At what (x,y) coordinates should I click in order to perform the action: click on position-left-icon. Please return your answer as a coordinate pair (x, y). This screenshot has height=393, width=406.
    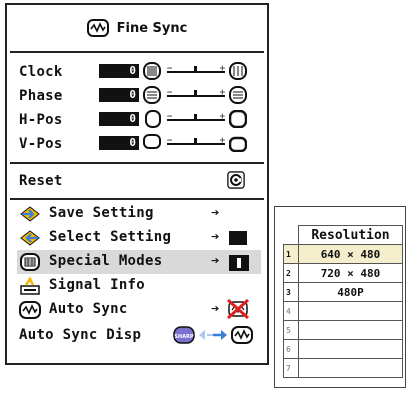
    Looking at the image, I should click on (153, 119).